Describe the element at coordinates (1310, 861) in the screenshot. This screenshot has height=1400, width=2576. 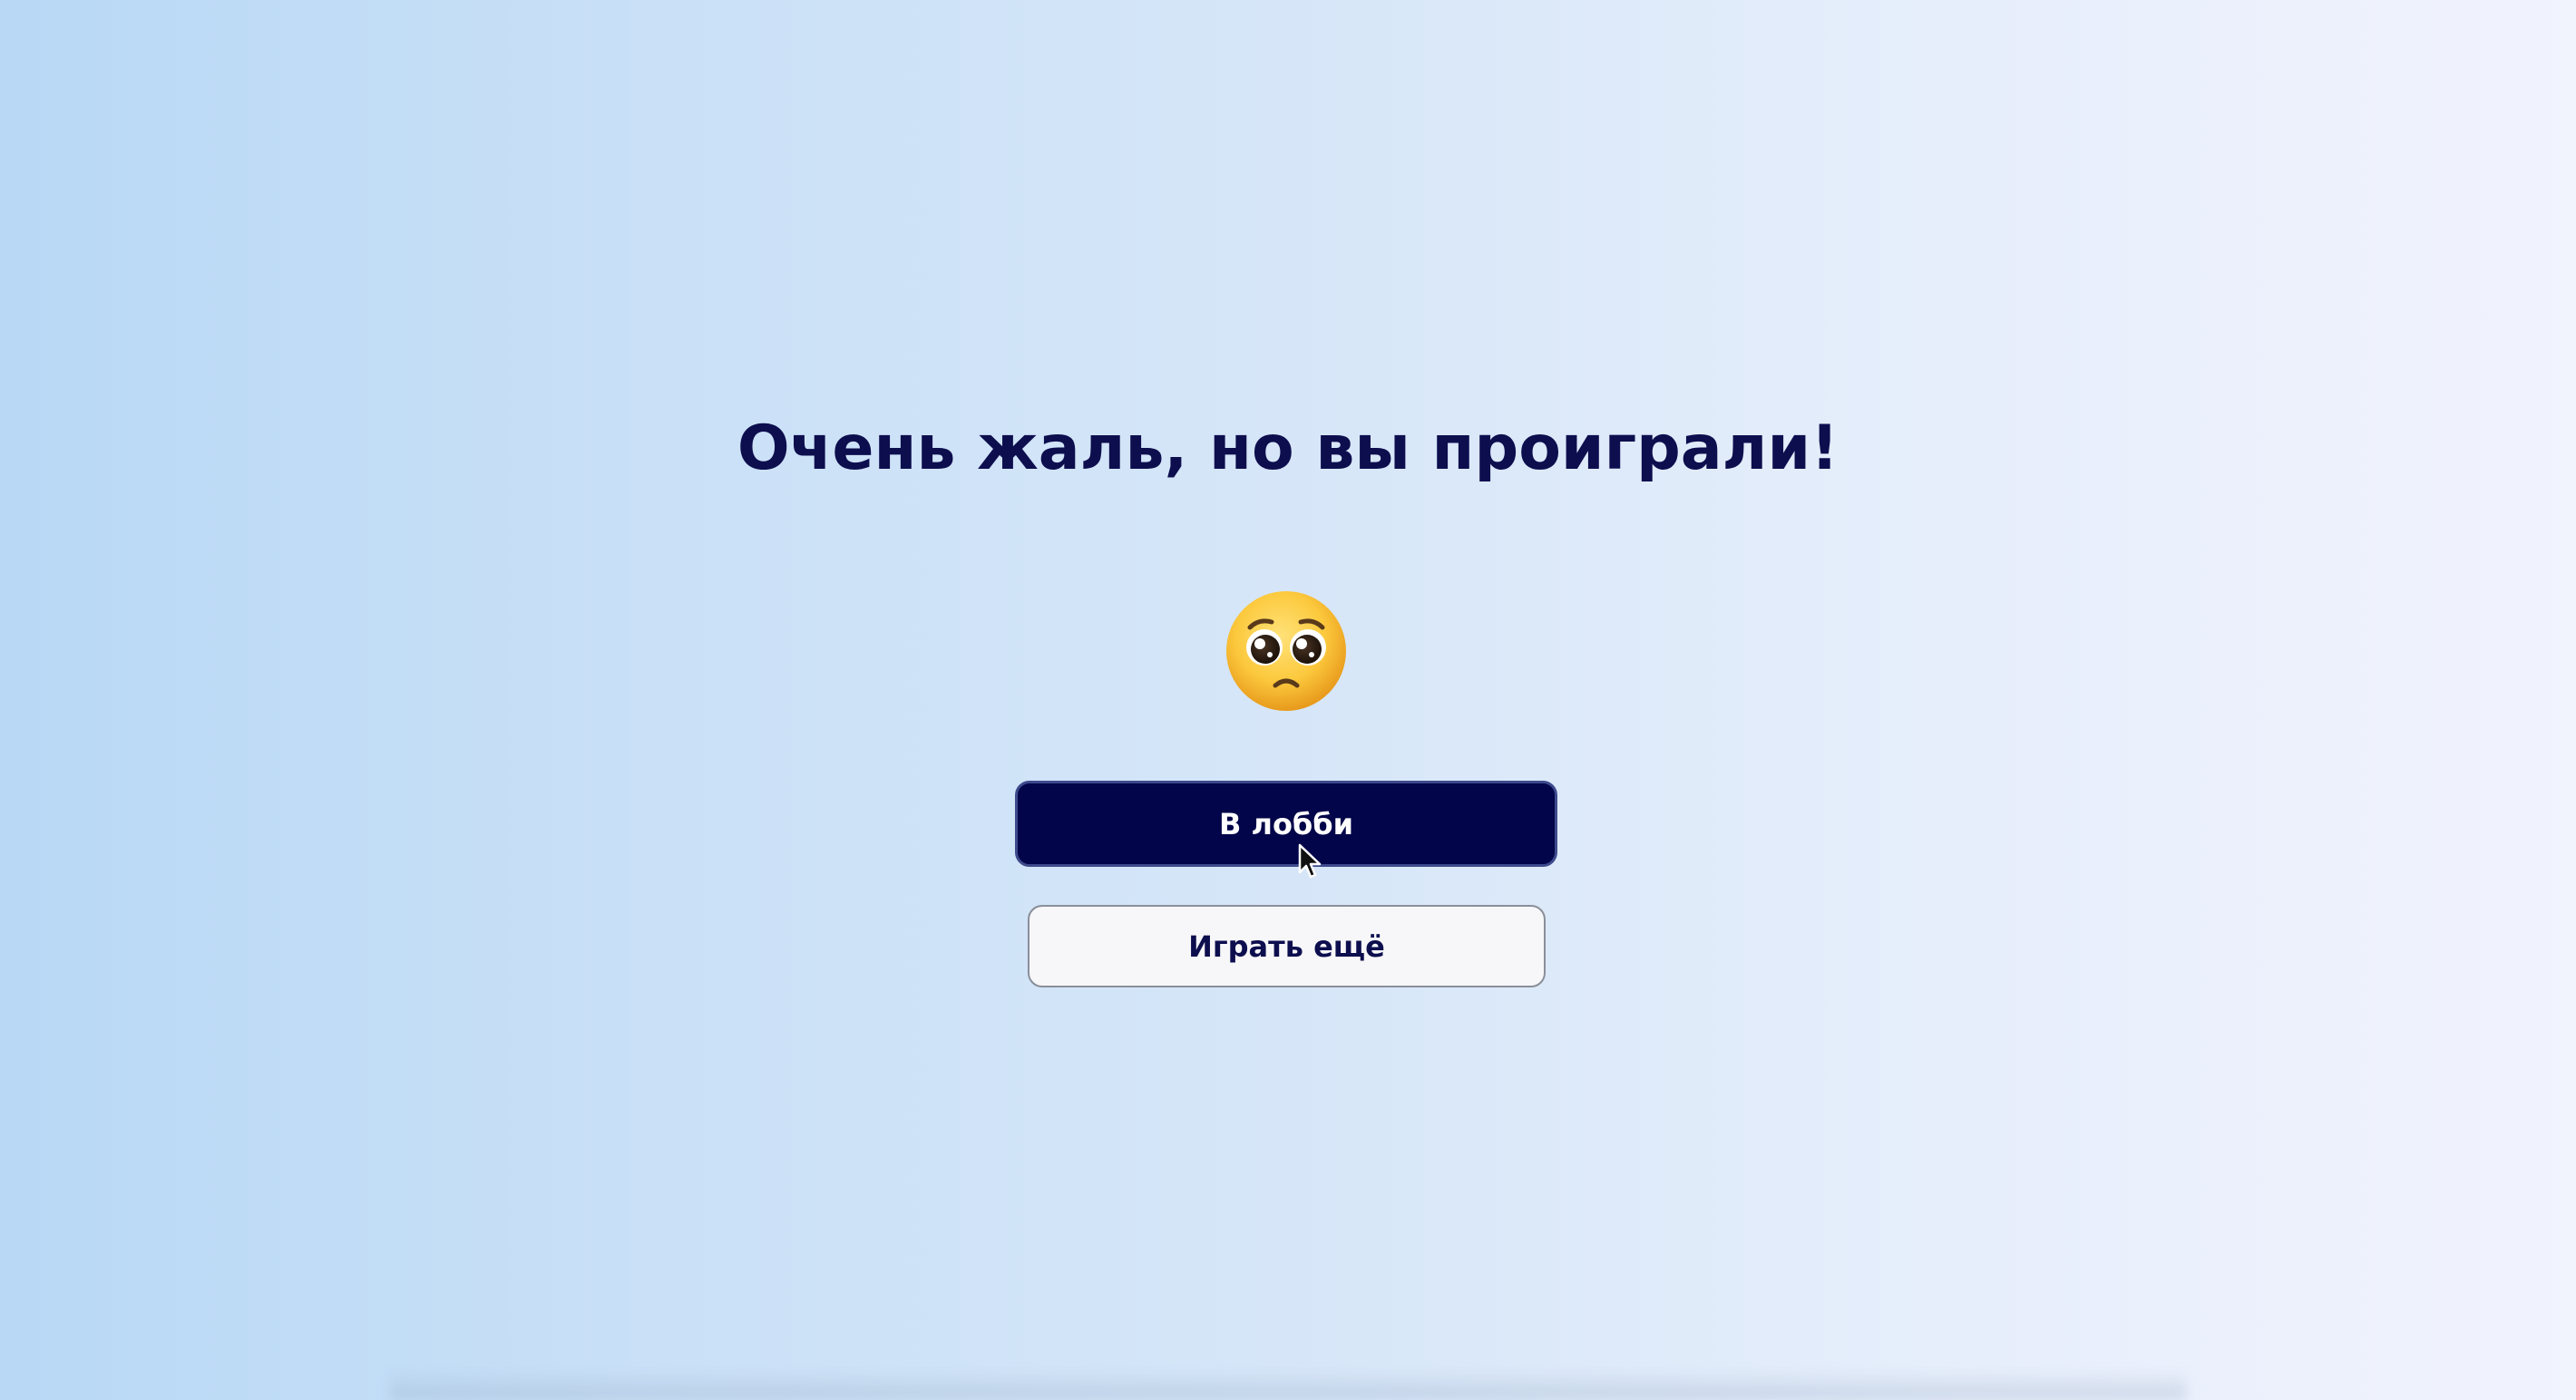
I see `mouse-cursor-icon` at that location.